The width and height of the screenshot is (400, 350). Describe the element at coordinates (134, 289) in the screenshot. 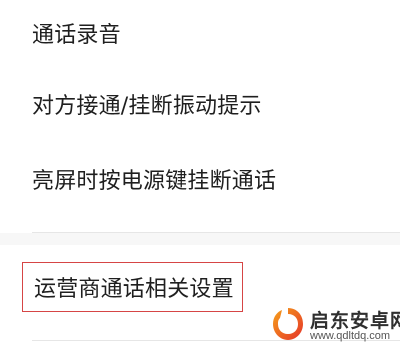

I see `setting-item-label: 运营商通话相关设置` at that location.